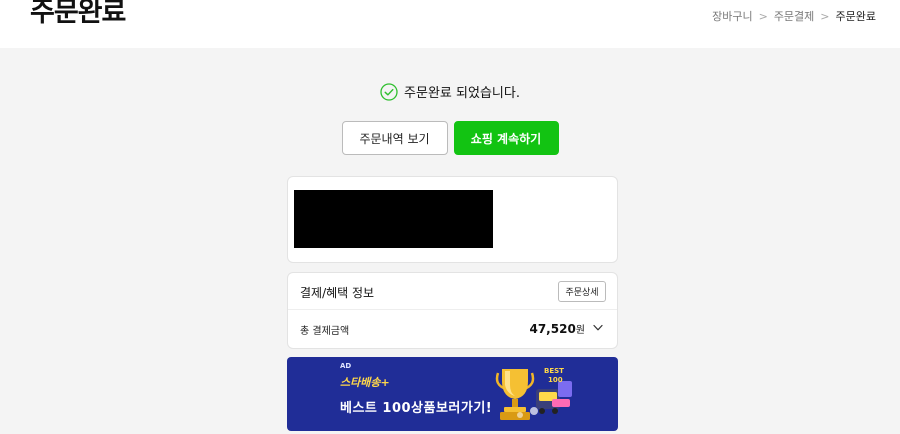 The image size is (900, 434). Describe the element at coordinates (598, 328) in the screenshot. I see `chevron-down-icon` at that location.